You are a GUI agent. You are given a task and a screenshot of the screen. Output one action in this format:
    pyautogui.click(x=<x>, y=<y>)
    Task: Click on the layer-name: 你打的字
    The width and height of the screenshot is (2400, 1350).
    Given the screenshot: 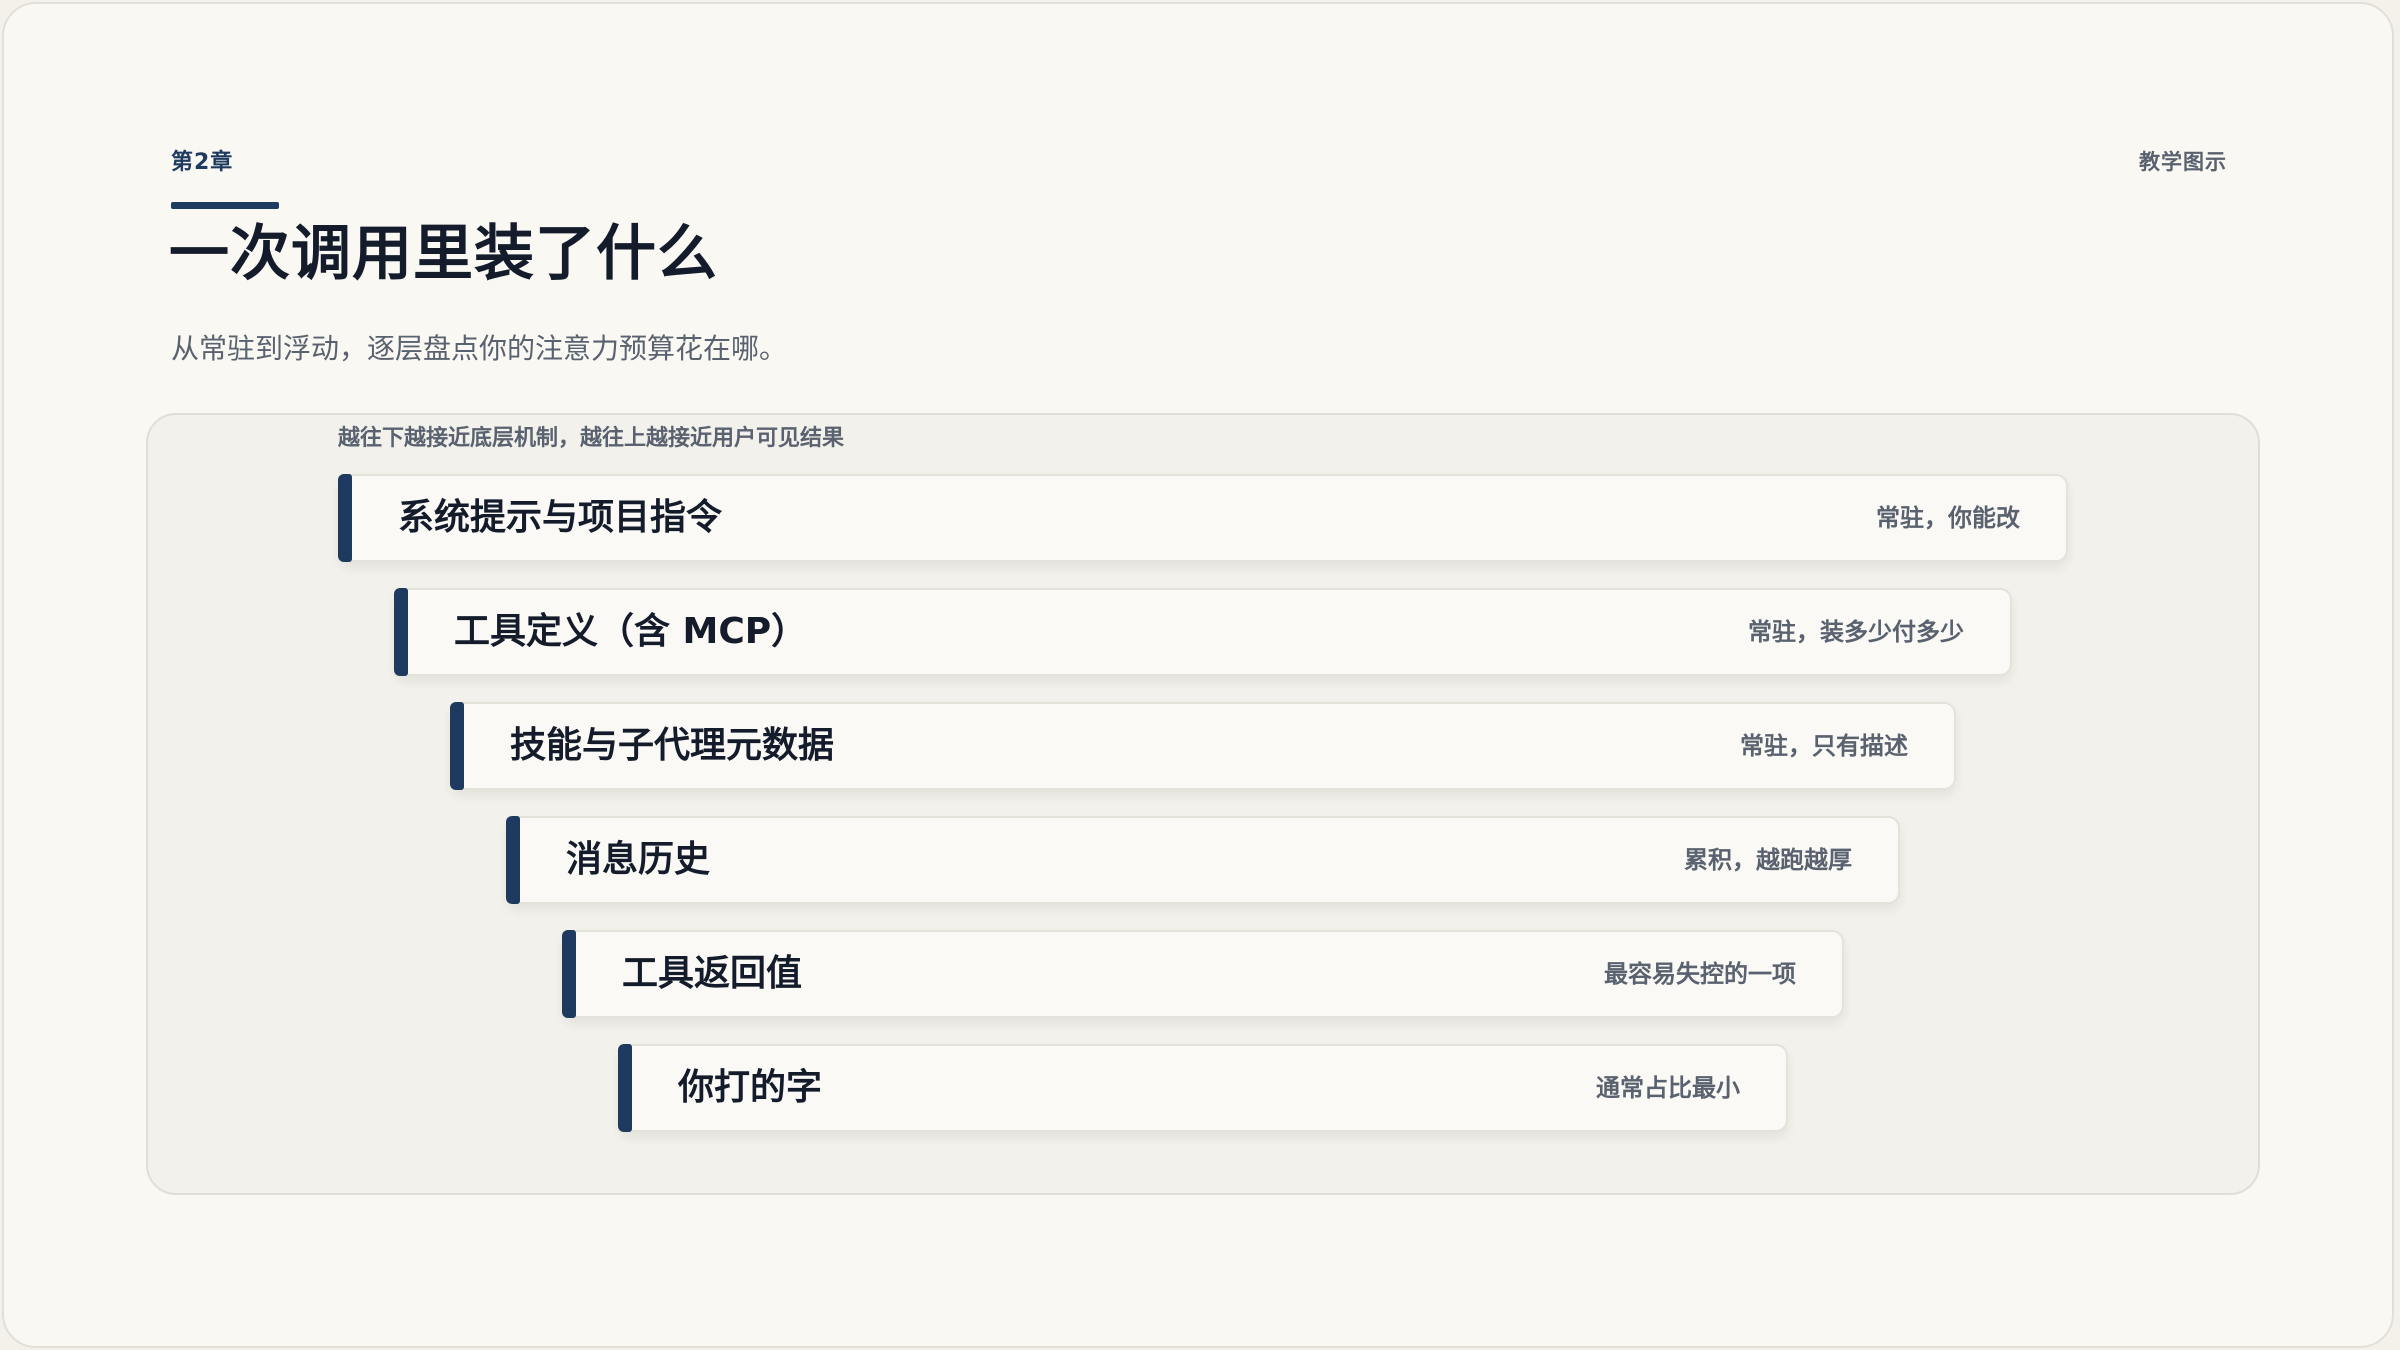 What is the action you would take?
    pyautogui.click(x=750, y=1087)
    